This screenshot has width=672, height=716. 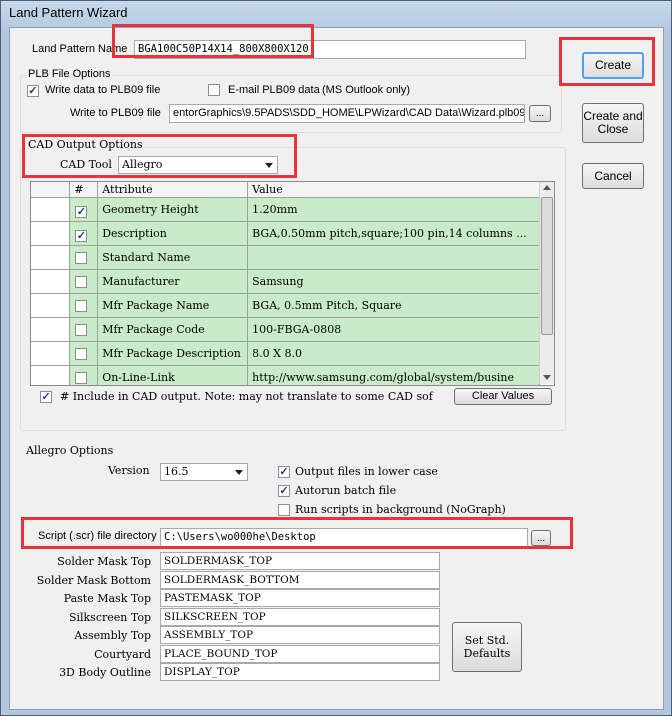 I want to click on attribute-value: 1.20mm, so click(x=393, y=209).